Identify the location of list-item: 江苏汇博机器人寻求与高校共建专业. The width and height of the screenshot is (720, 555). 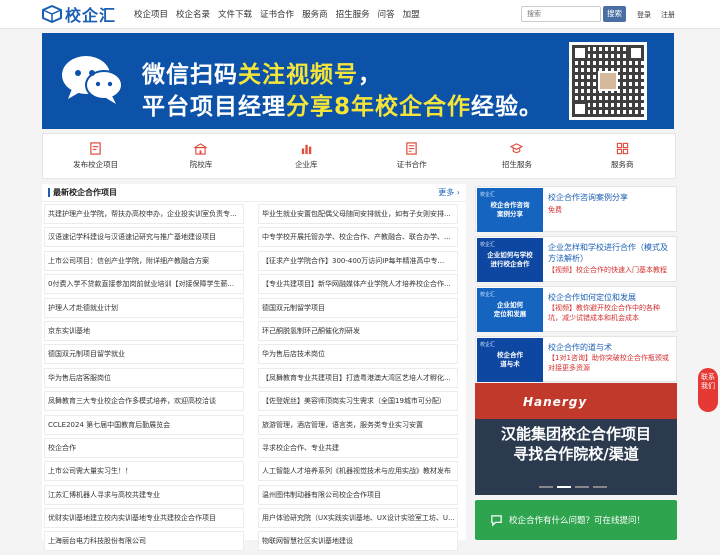
(144, 494).